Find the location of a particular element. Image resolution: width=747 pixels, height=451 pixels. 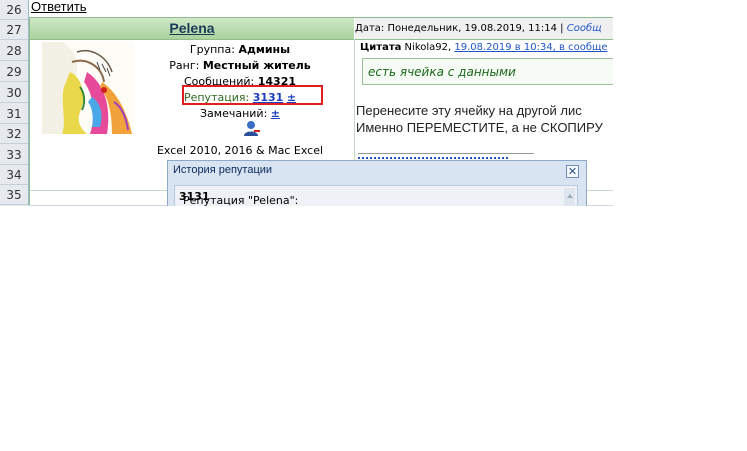

quote-text: есть ячейка с данными is located at coordinates (442, 72).